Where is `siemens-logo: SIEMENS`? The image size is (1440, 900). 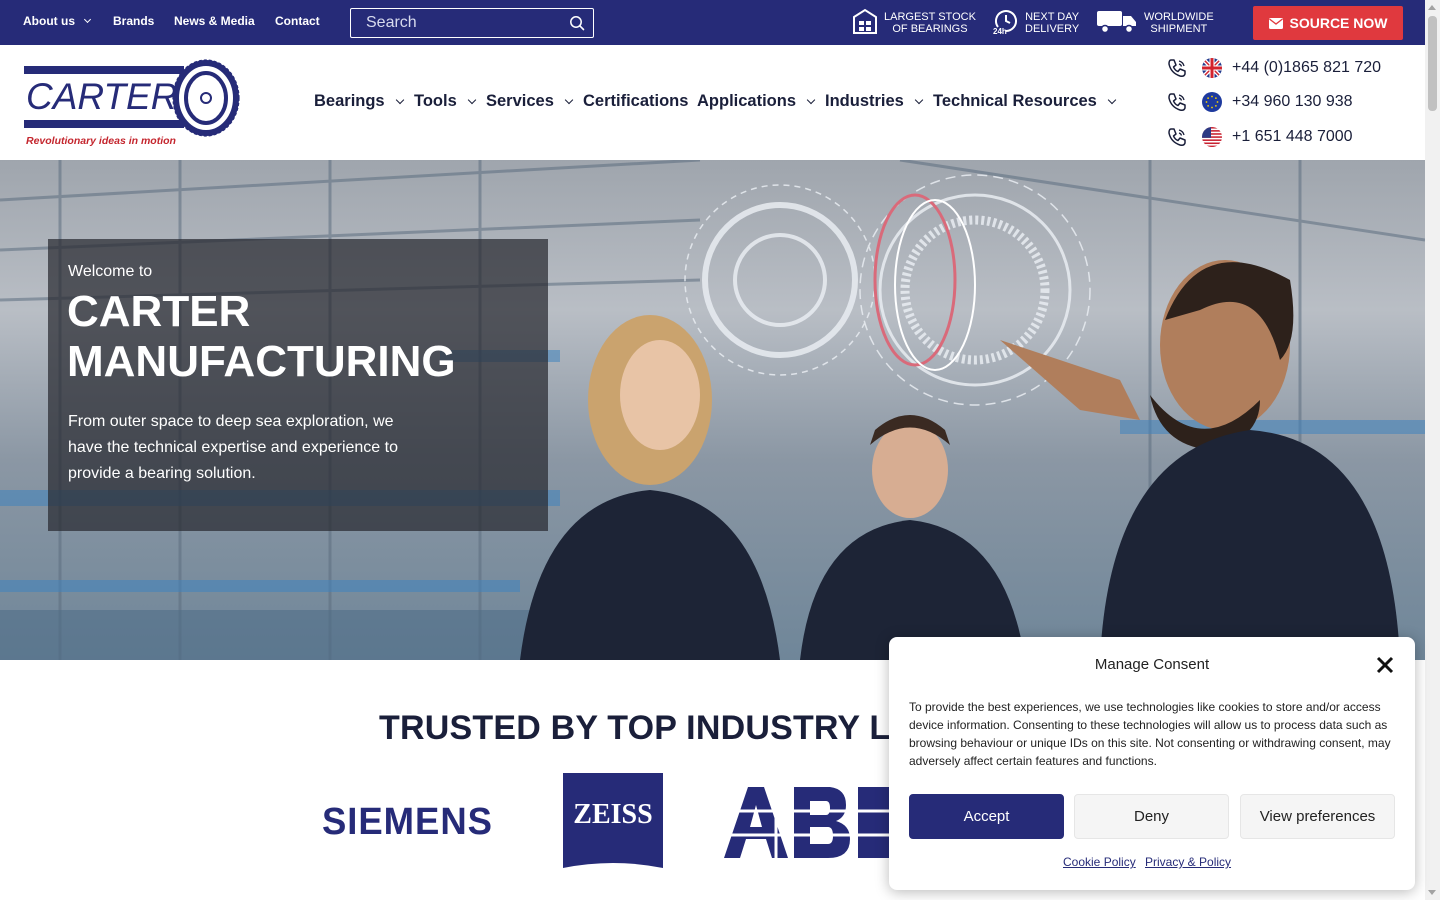 siemens-logo: SIEMENS is located at coordinates (407, 822).